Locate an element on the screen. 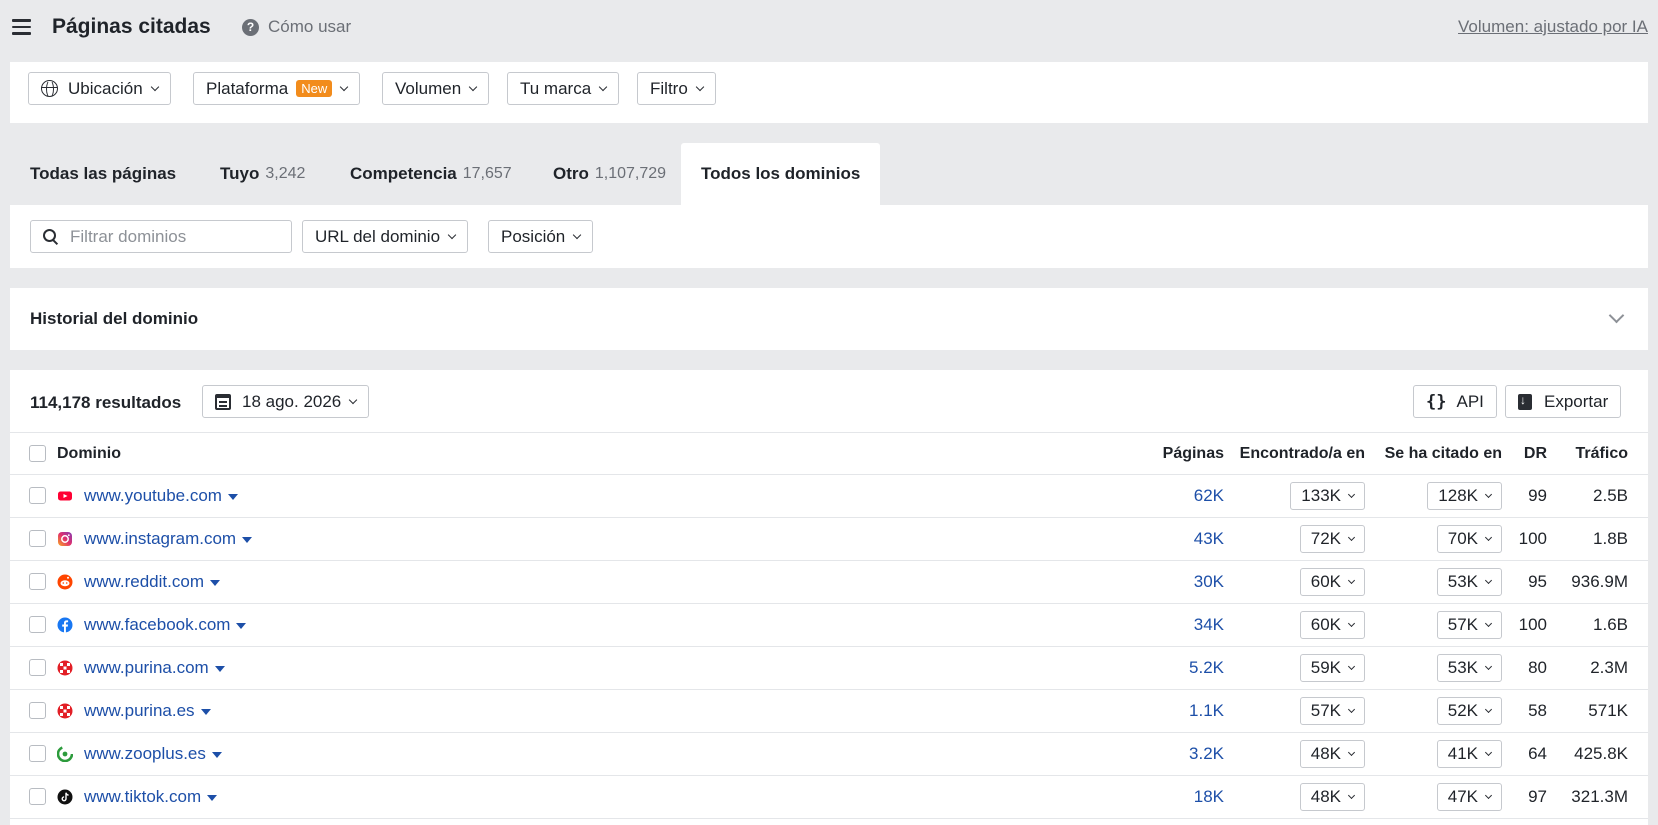 This screenshot has height=825, width=1658. traffic-value: 2.5B is located at coordinates (1610, 495).